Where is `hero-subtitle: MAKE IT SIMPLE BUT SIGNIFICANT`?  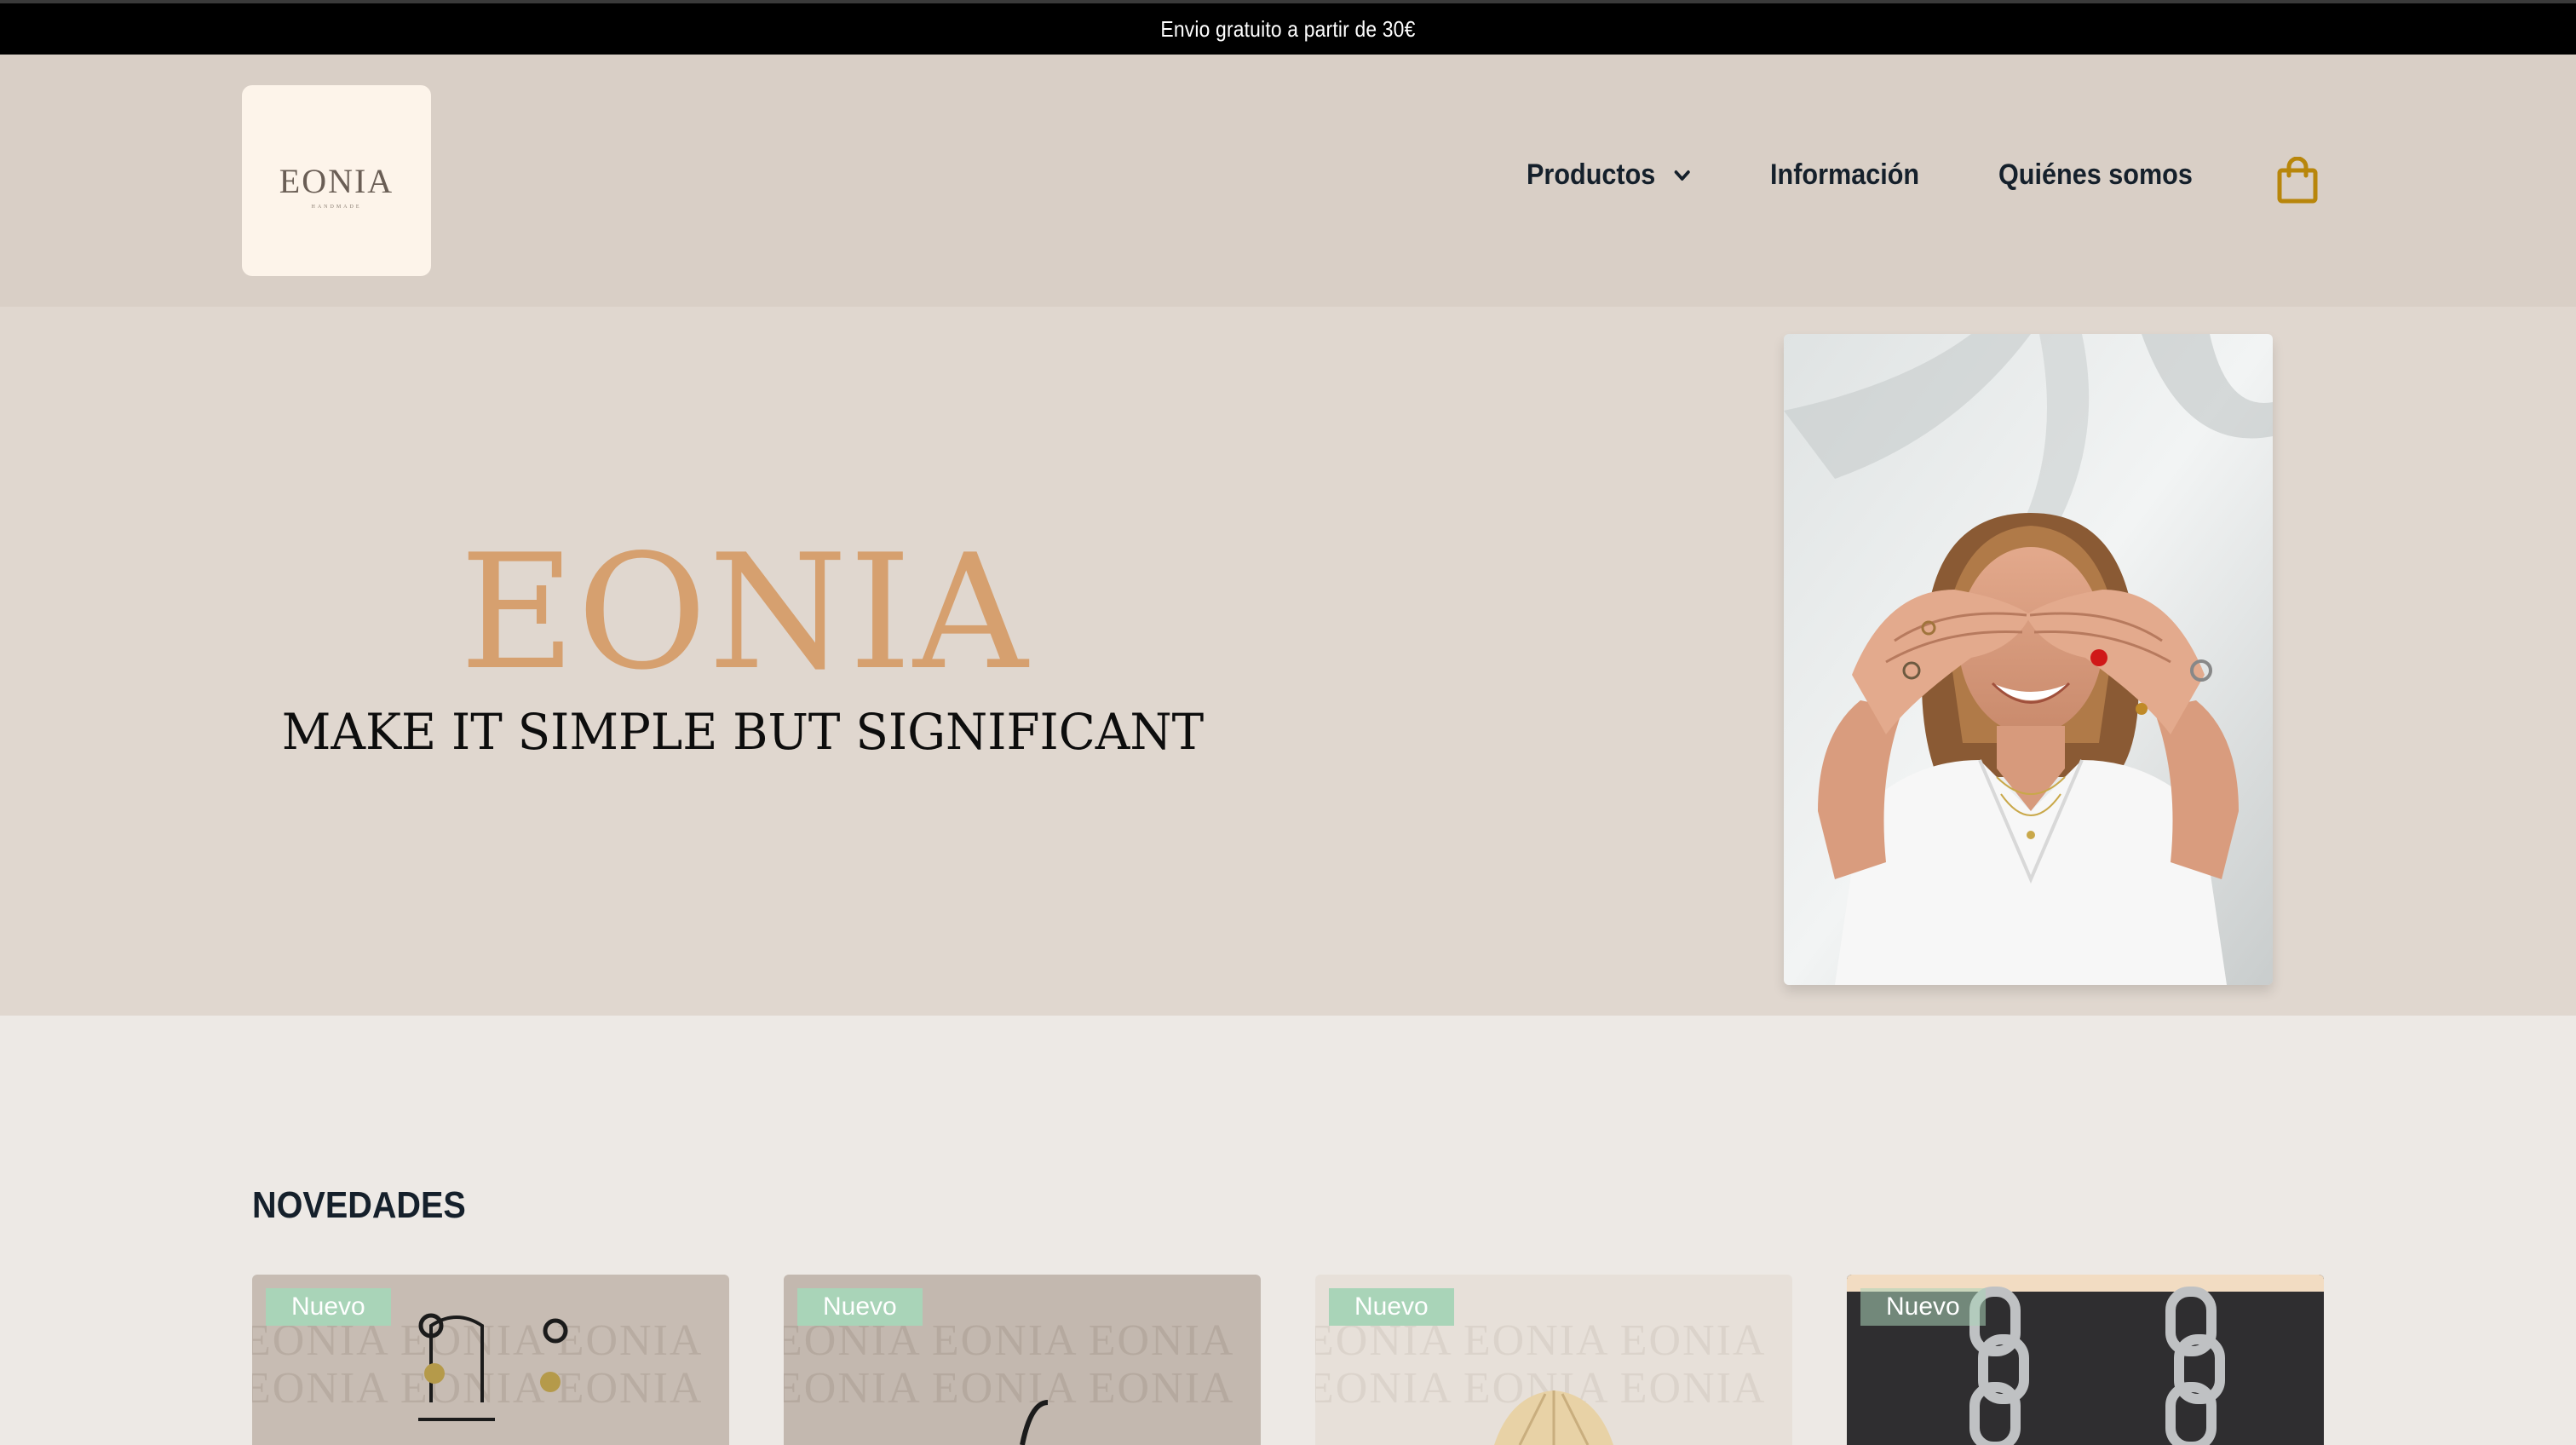
hero-subtitle: MAKE IT SIMPLE BUT SIGNIFICANT is located at coordinates (743, 732).